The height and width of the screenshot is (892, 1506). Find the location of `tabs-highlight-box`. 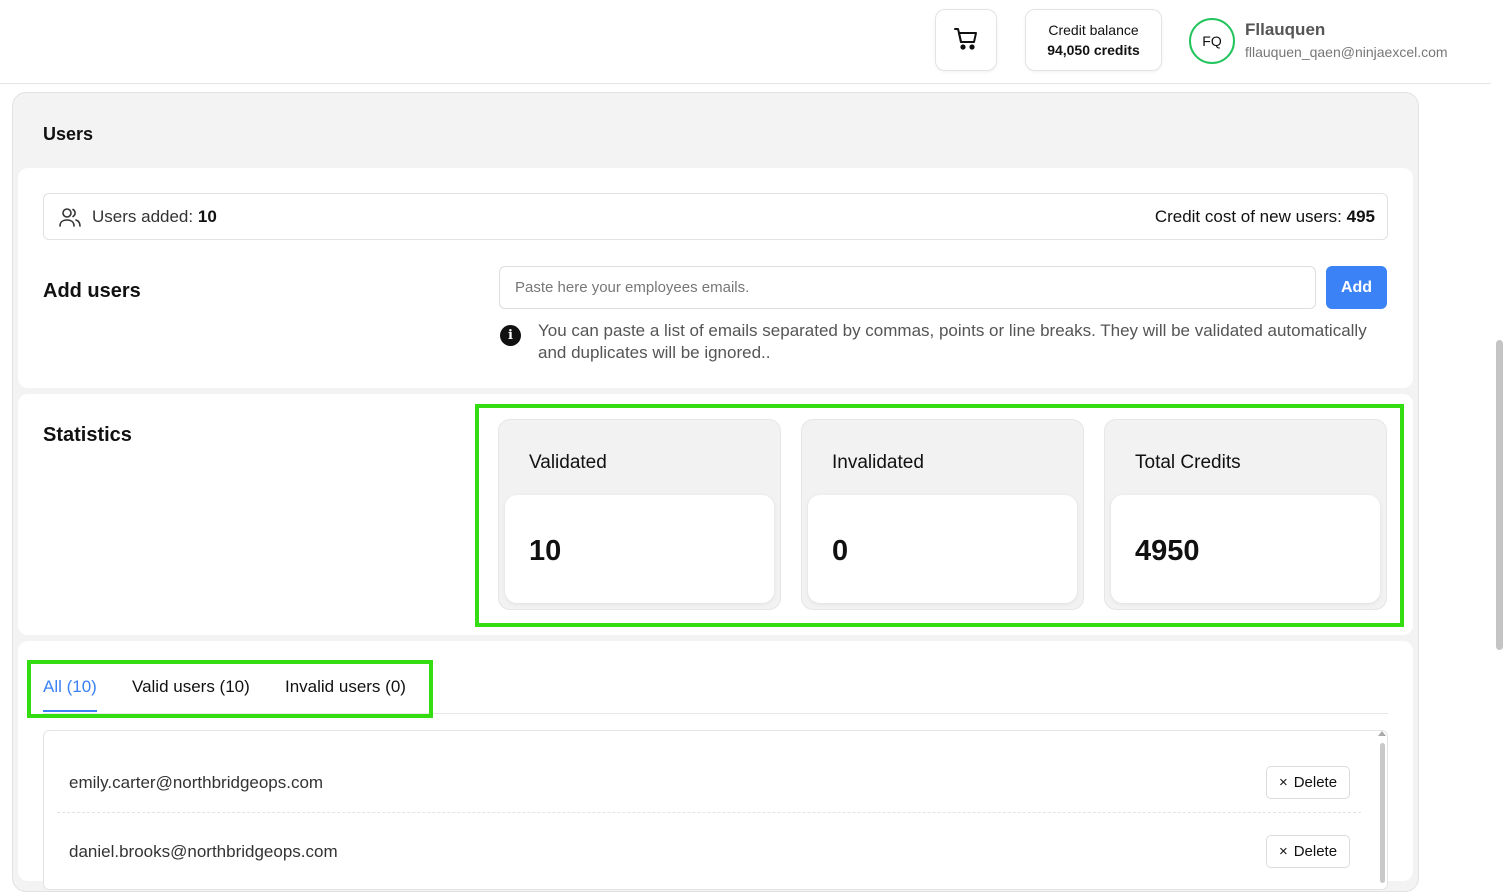

tabs-highlight-box is located at coordinates (230, 689).